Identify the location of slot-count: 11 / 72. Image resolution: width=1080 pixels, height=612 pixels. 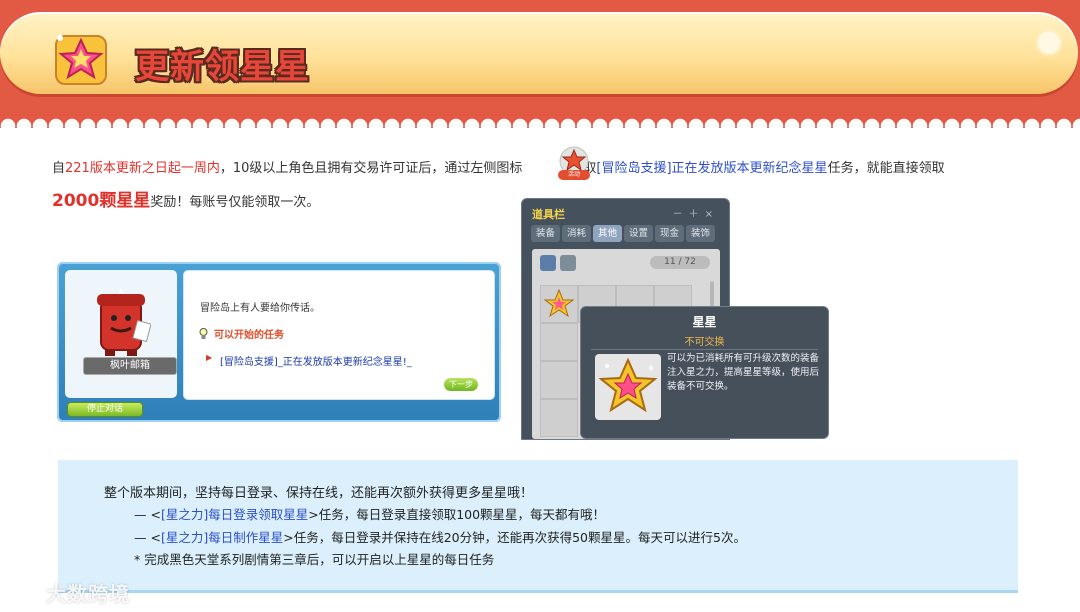
(680, 262).